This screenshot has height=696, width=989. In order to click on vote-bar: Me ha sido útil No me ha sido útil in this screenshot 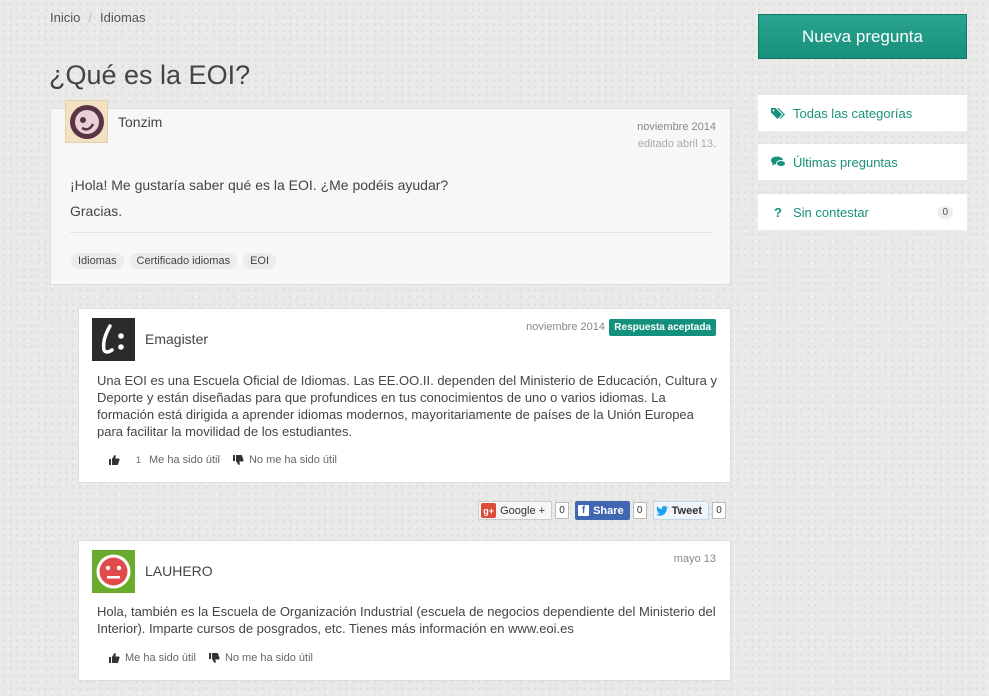, I will do `click(216, 658)`.